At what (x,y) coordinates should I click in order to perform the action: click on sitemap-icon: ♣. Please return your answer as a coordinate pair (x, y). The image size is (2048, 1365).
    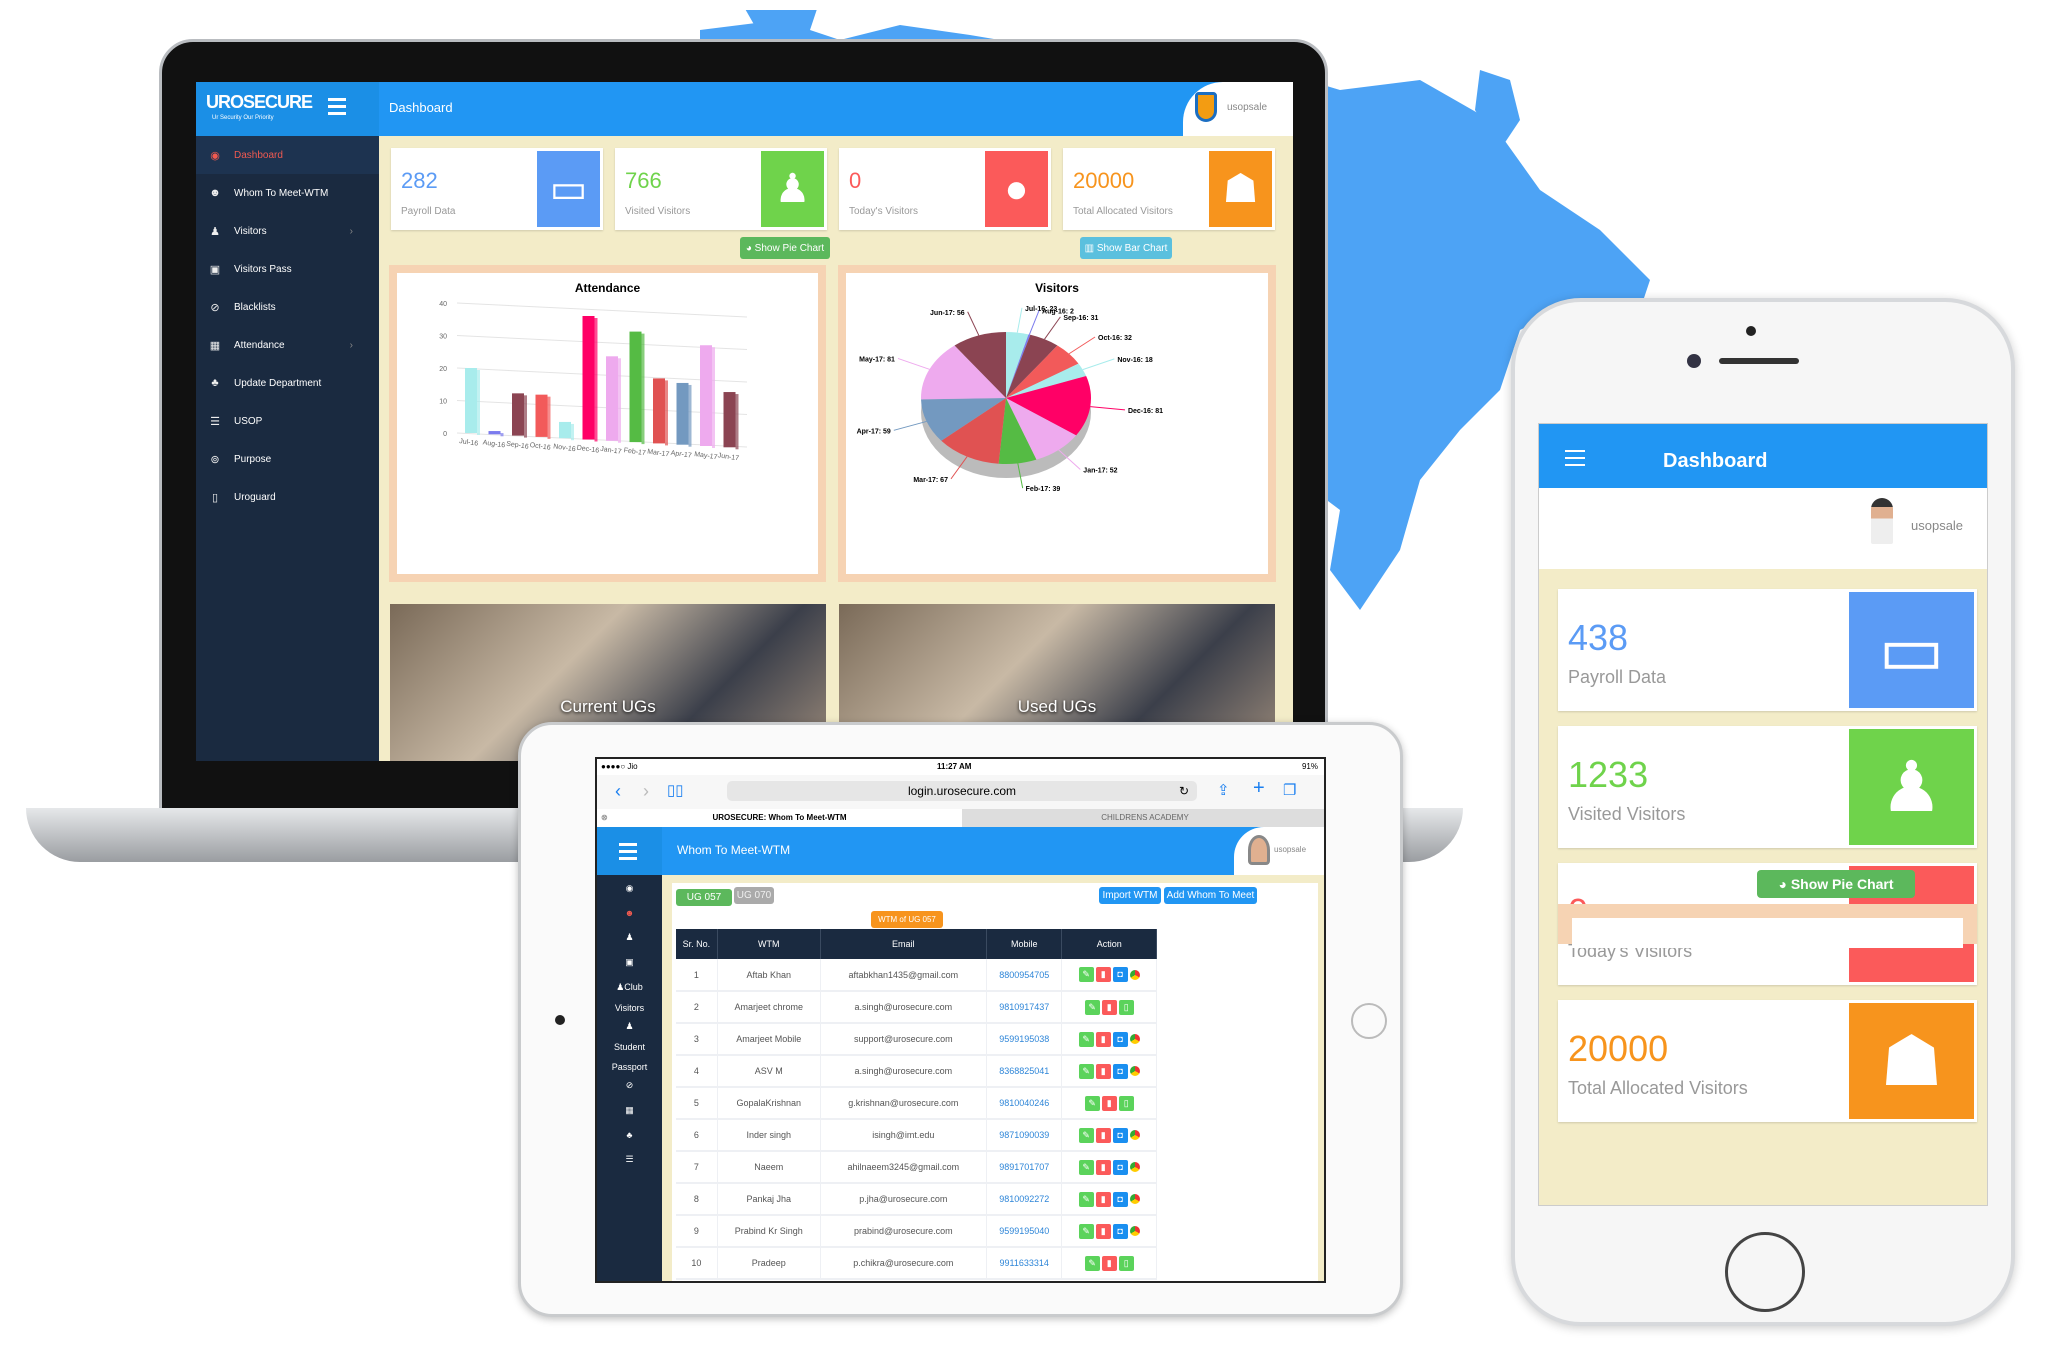
    Looking at the image, I should click on (629, 1135).